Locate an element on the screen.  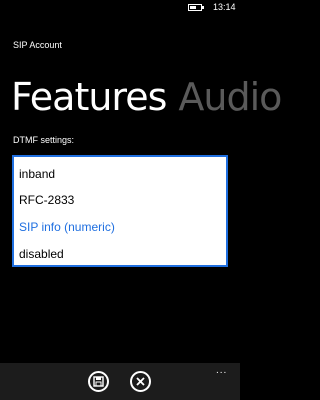
dtmf-settings-label: DTMF settings: is located at coordinates (44, 140).